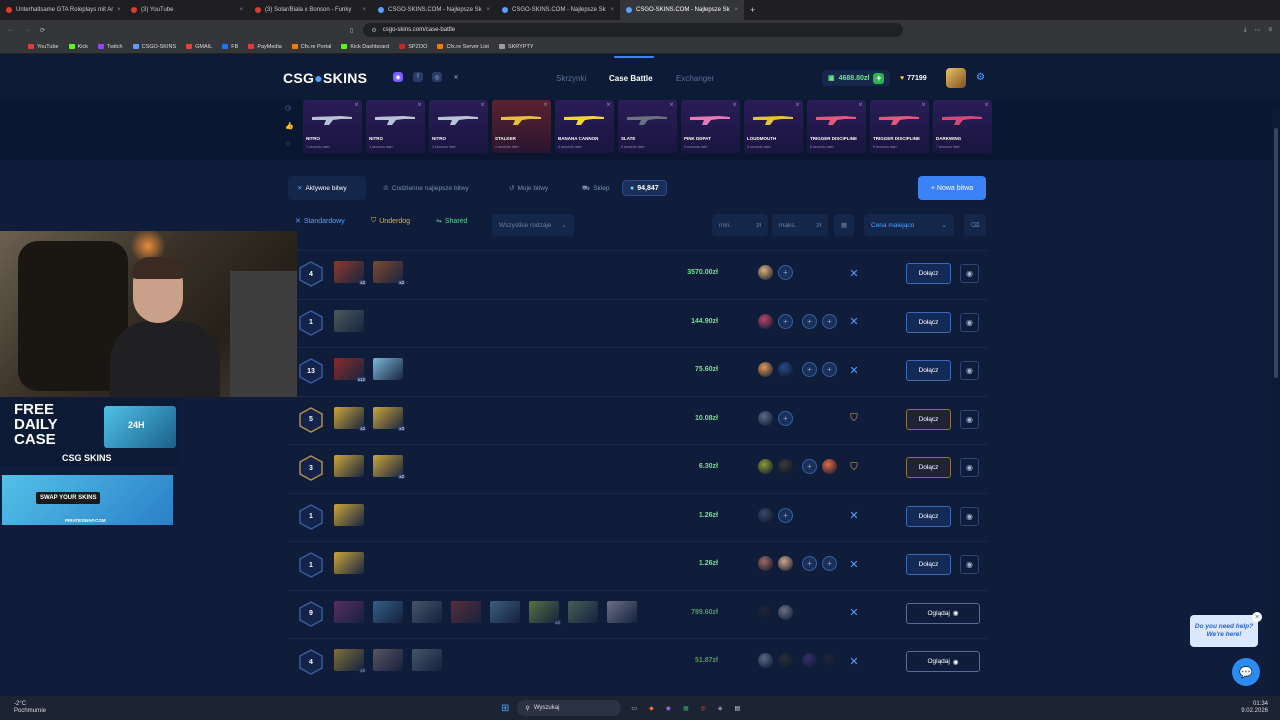  Describe the element at coordinates (1257, 617) in the screenshot. I see `close-icon: ×` at that location.